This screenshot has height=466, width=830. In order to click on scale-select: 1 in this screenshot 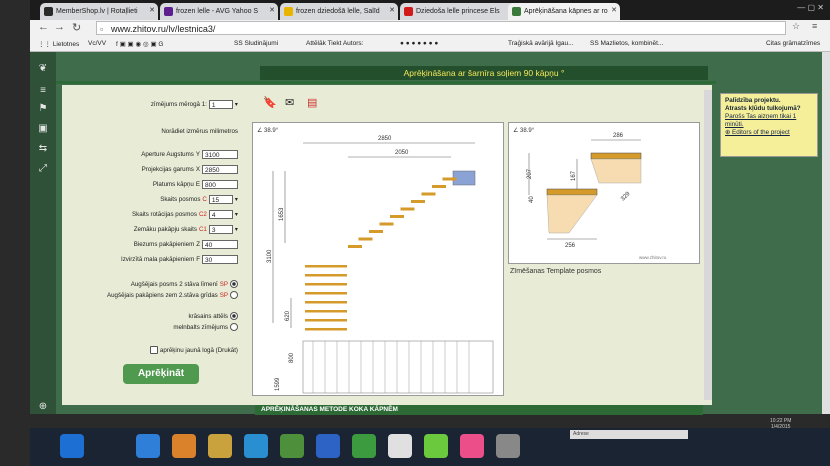, I will do `click(220, 104)`.